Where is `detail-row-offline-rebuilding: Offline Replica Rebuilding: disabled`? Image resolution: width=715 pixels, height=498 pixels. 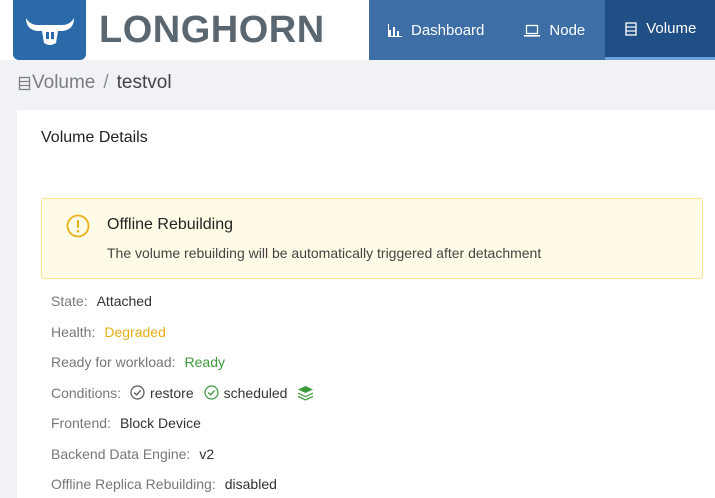 detail-row-offline-rebuilding: Offline Replica Rebuilding: disabled is located at coordinates (182, 483).